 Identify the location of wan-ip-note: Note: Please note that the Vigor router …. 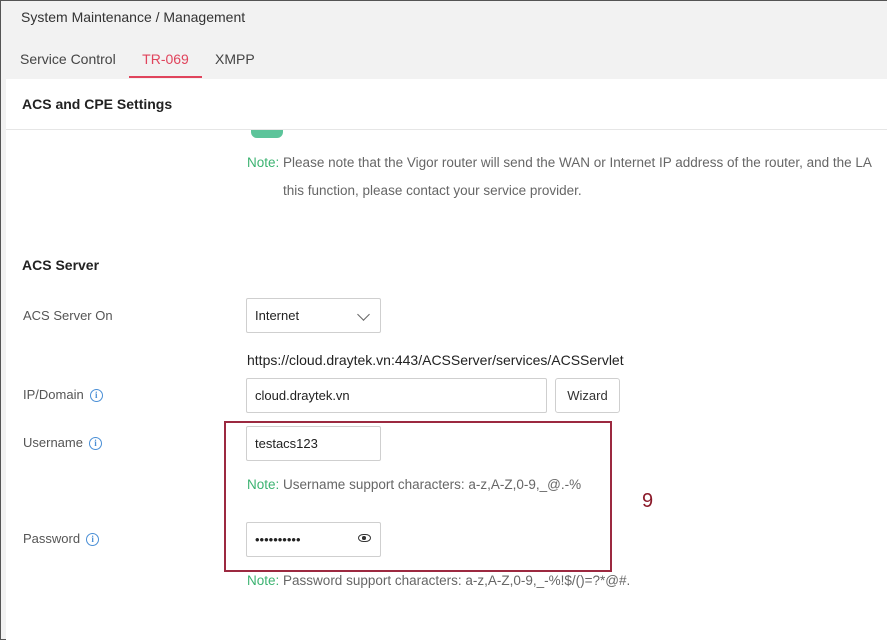
(559, 162).